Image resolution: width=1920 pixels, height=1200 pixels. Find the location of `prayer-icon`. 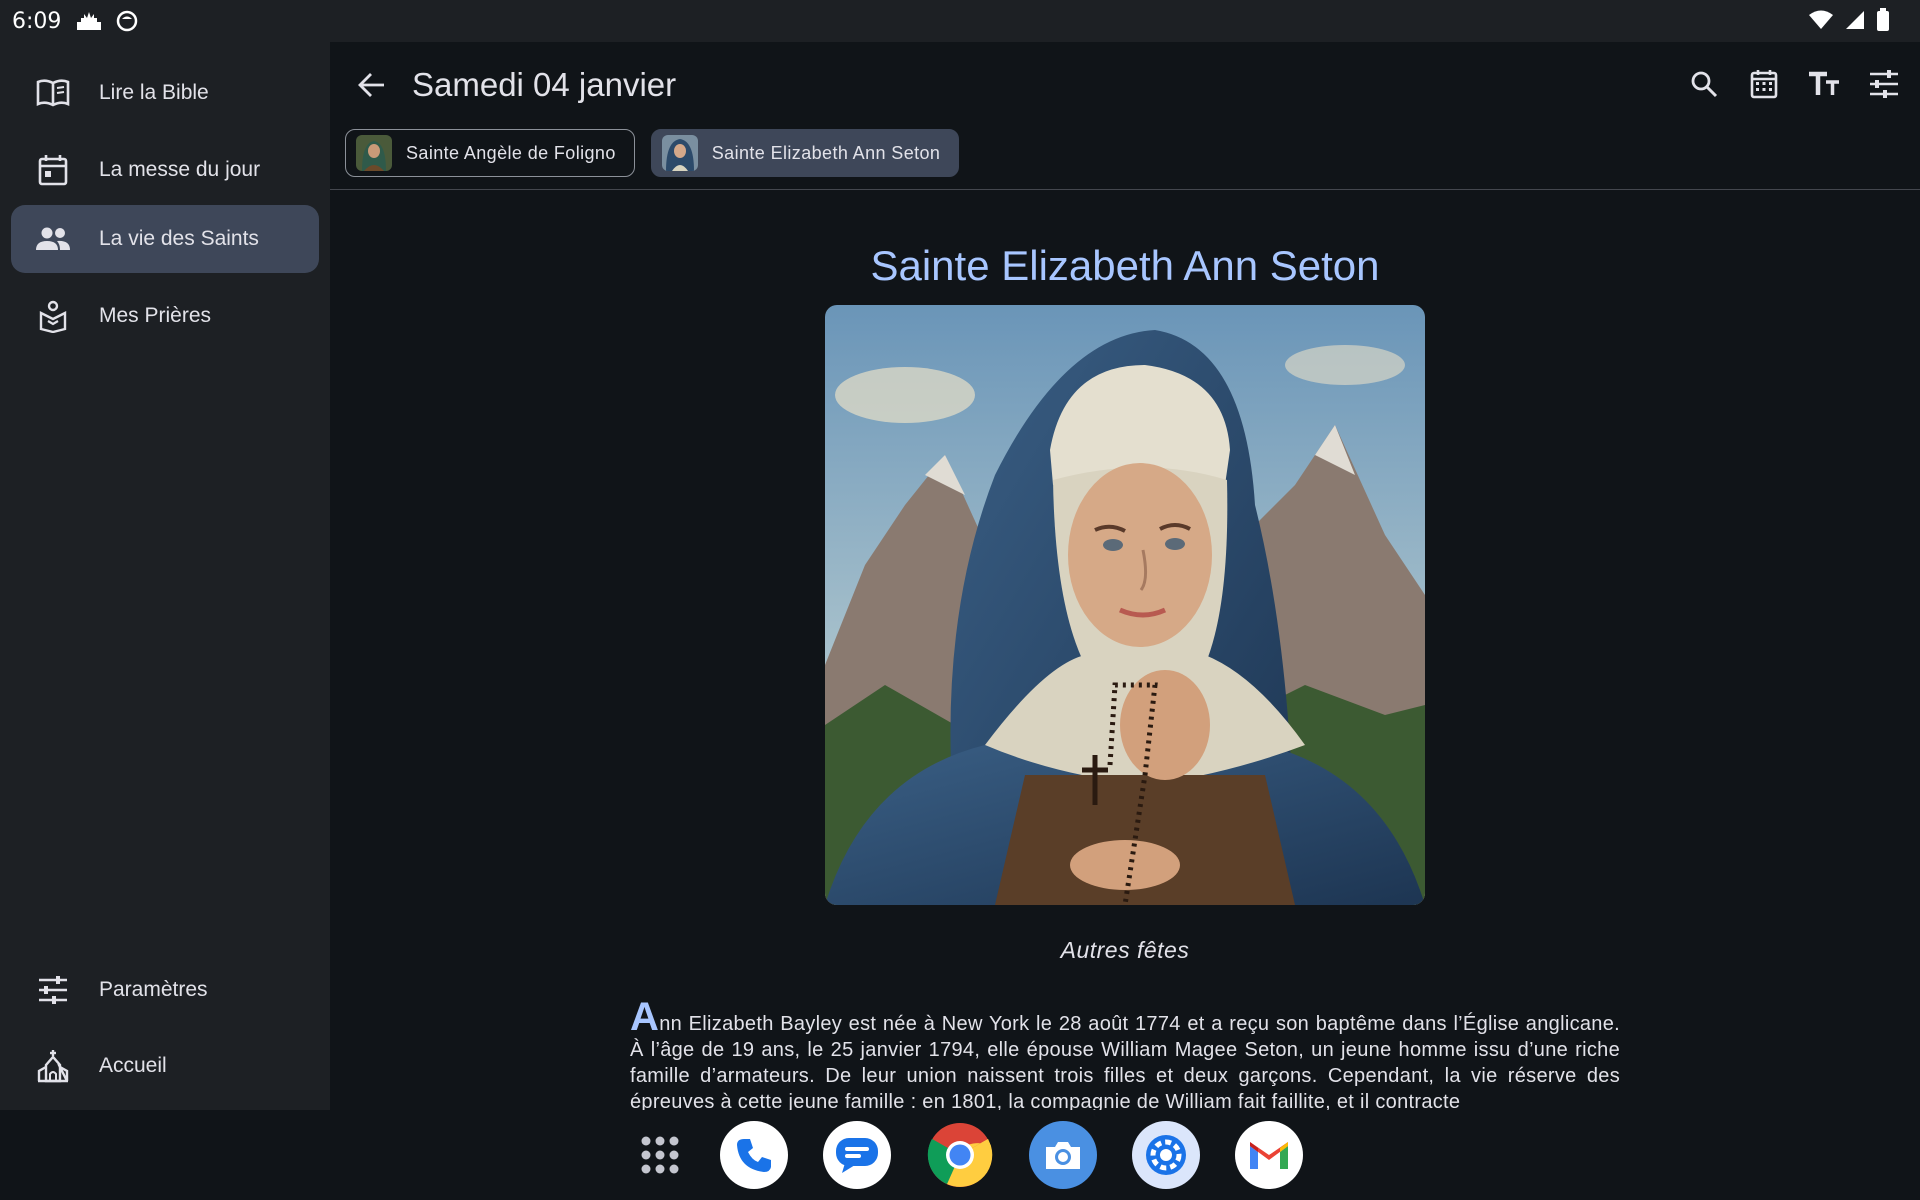

prayer-icon is located at coordinates (53, 316).